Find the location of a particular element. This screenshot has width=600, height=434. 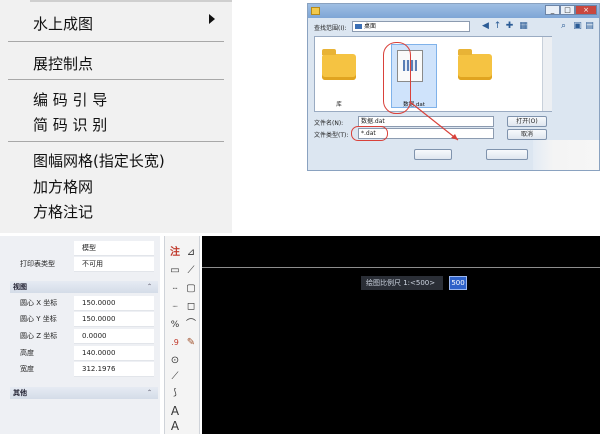

property-row: 高度 140.0000 is located at coordinates (85, 353).